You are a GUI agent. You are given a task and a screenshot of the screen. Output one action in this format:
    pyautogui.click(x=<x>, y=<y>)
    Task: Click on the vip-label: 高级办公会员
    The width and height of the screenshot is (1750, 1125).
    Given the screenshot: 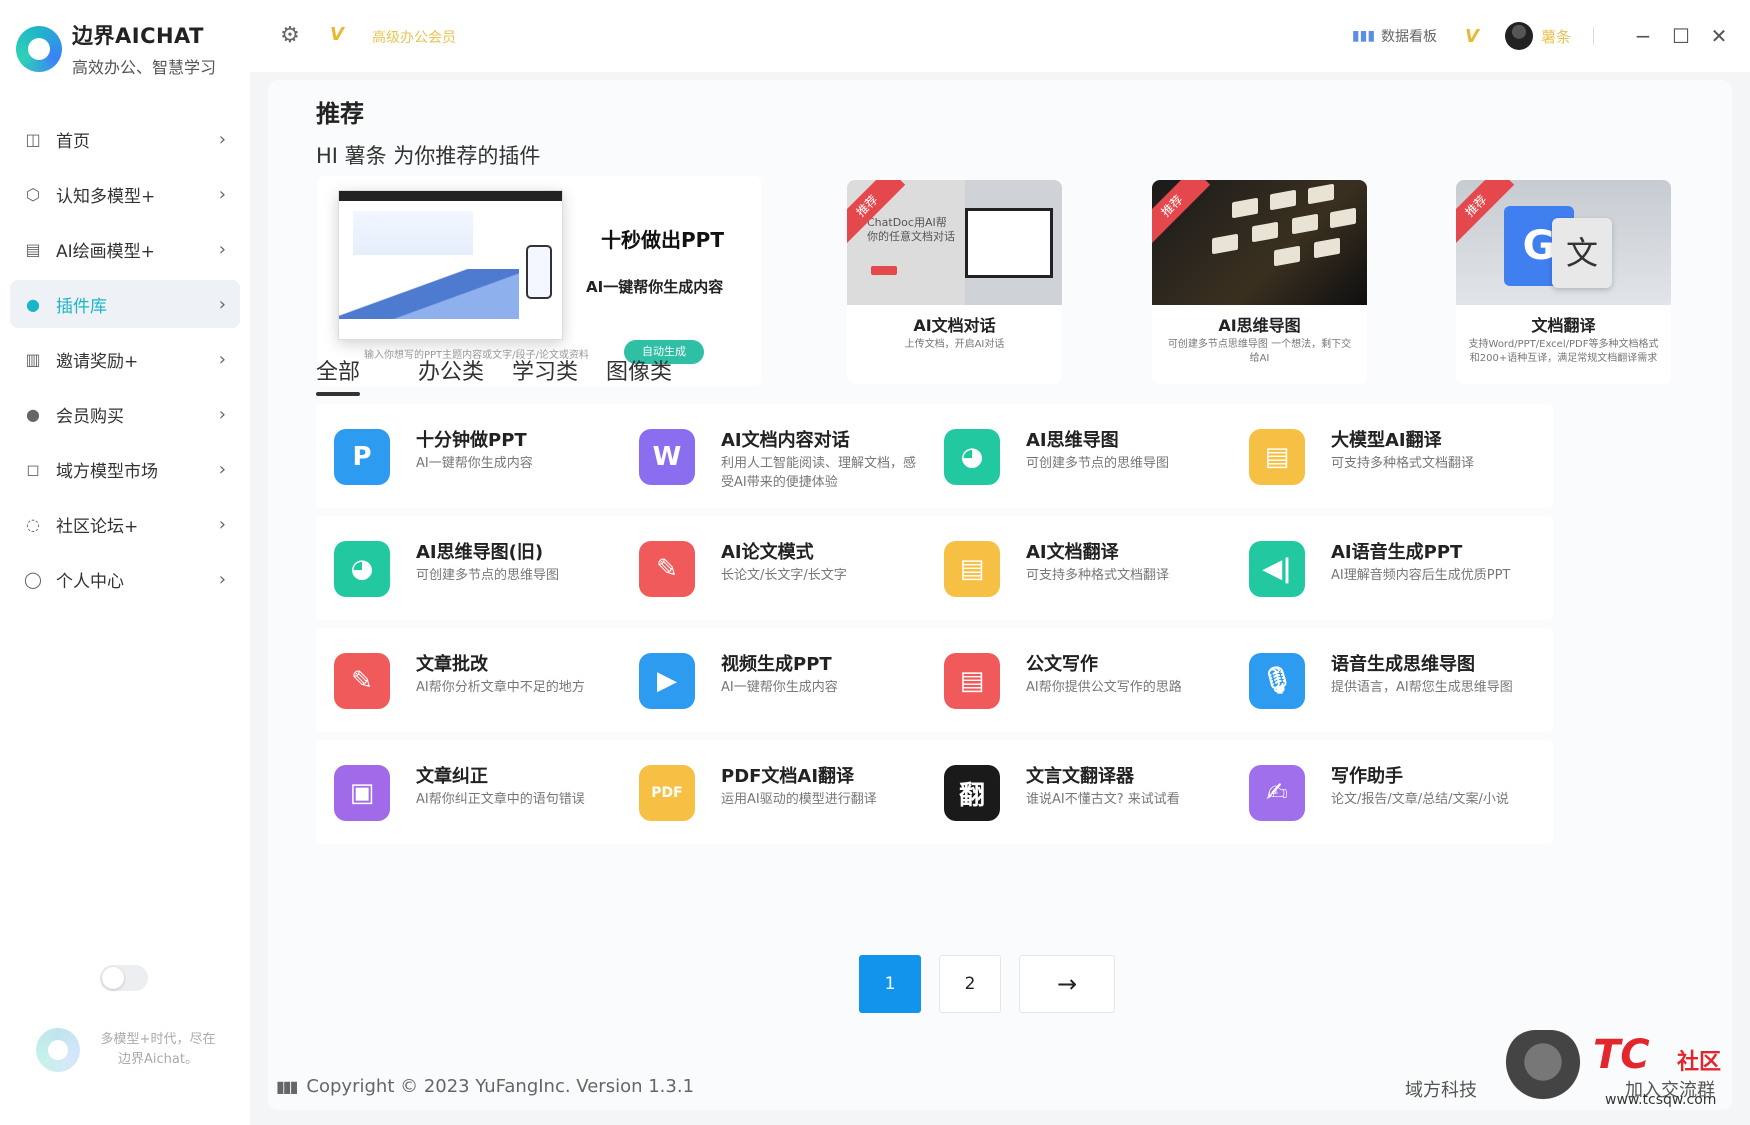 What is the action you would take?
    pyautogui.click(x=414, y=37)
    